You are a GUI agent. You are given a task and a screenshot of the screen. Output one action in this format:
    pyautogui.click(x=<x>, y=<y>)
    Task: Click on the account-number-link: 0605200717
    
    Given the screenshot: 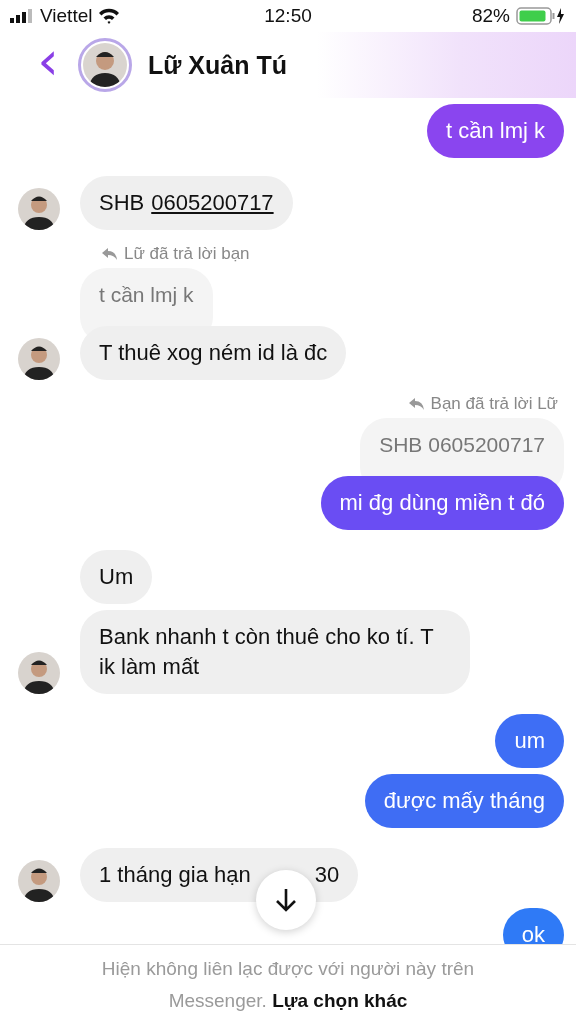 What is the action you would take?
    pyautogui.click(x=212, y=202)
    